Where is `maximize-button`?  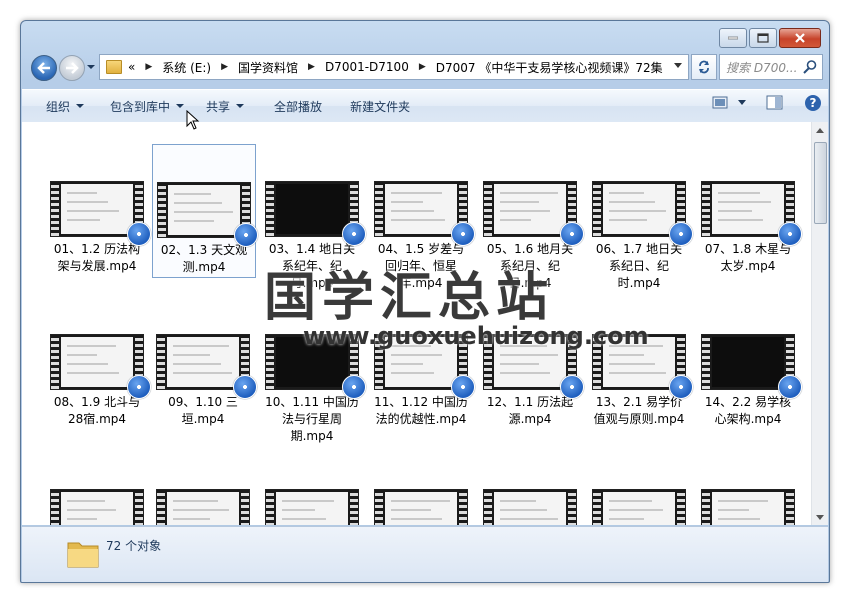 maximize-button is located at coordinates (763, 38).